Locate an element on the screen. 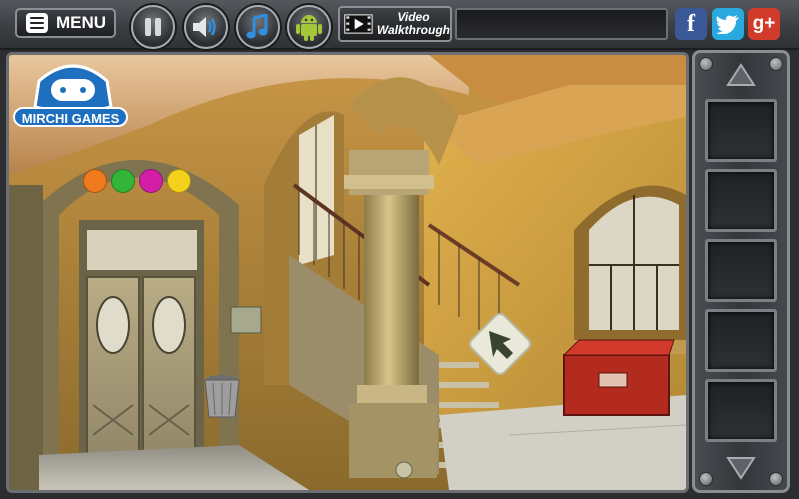 This screenshot has width=799, height=499. red-chest-hotspot is located at coordinates (617, 378).